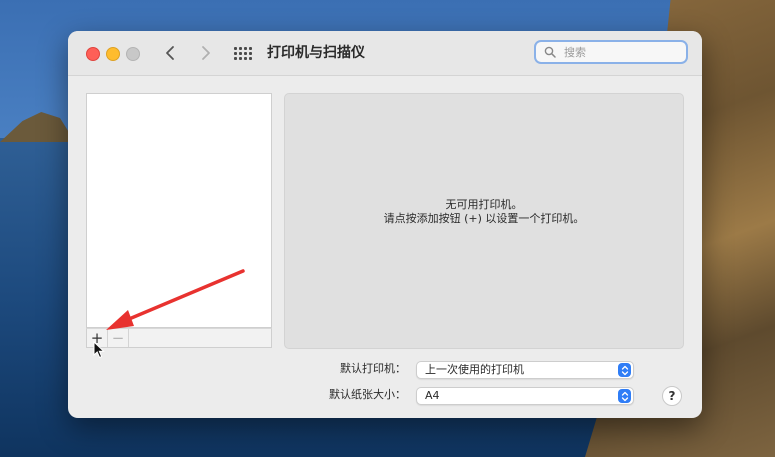 The width and height of the screenshot is (775, 457). I want to click on forward-button, so click(206, 53).